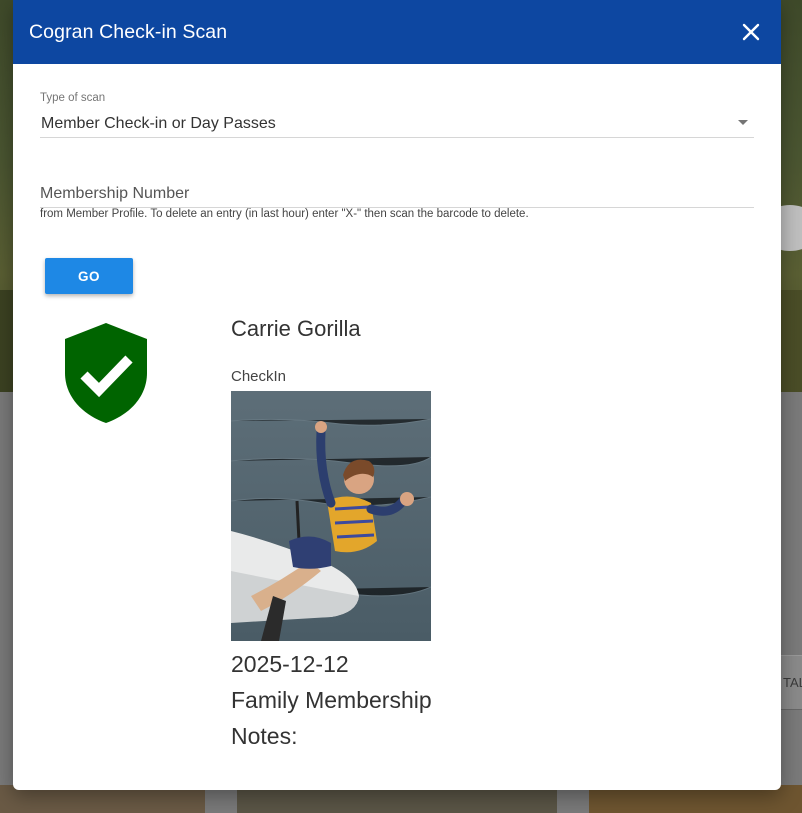  Describe the element at coordinates (264, 736) in the screenshot. I see `notes-label: Notes:` at that location.